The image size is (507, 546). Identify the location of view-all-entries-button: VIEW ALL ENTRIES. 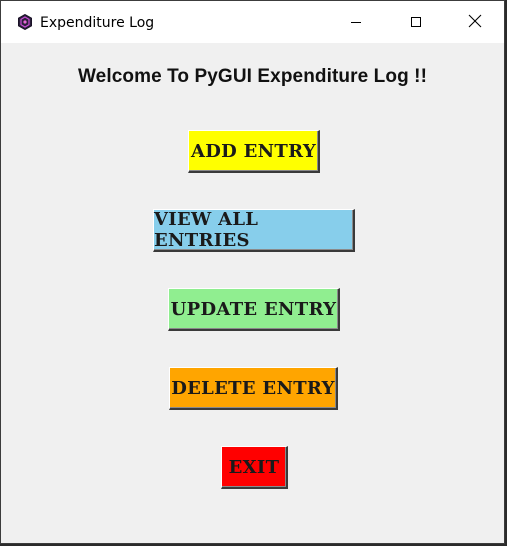
(254, 230).